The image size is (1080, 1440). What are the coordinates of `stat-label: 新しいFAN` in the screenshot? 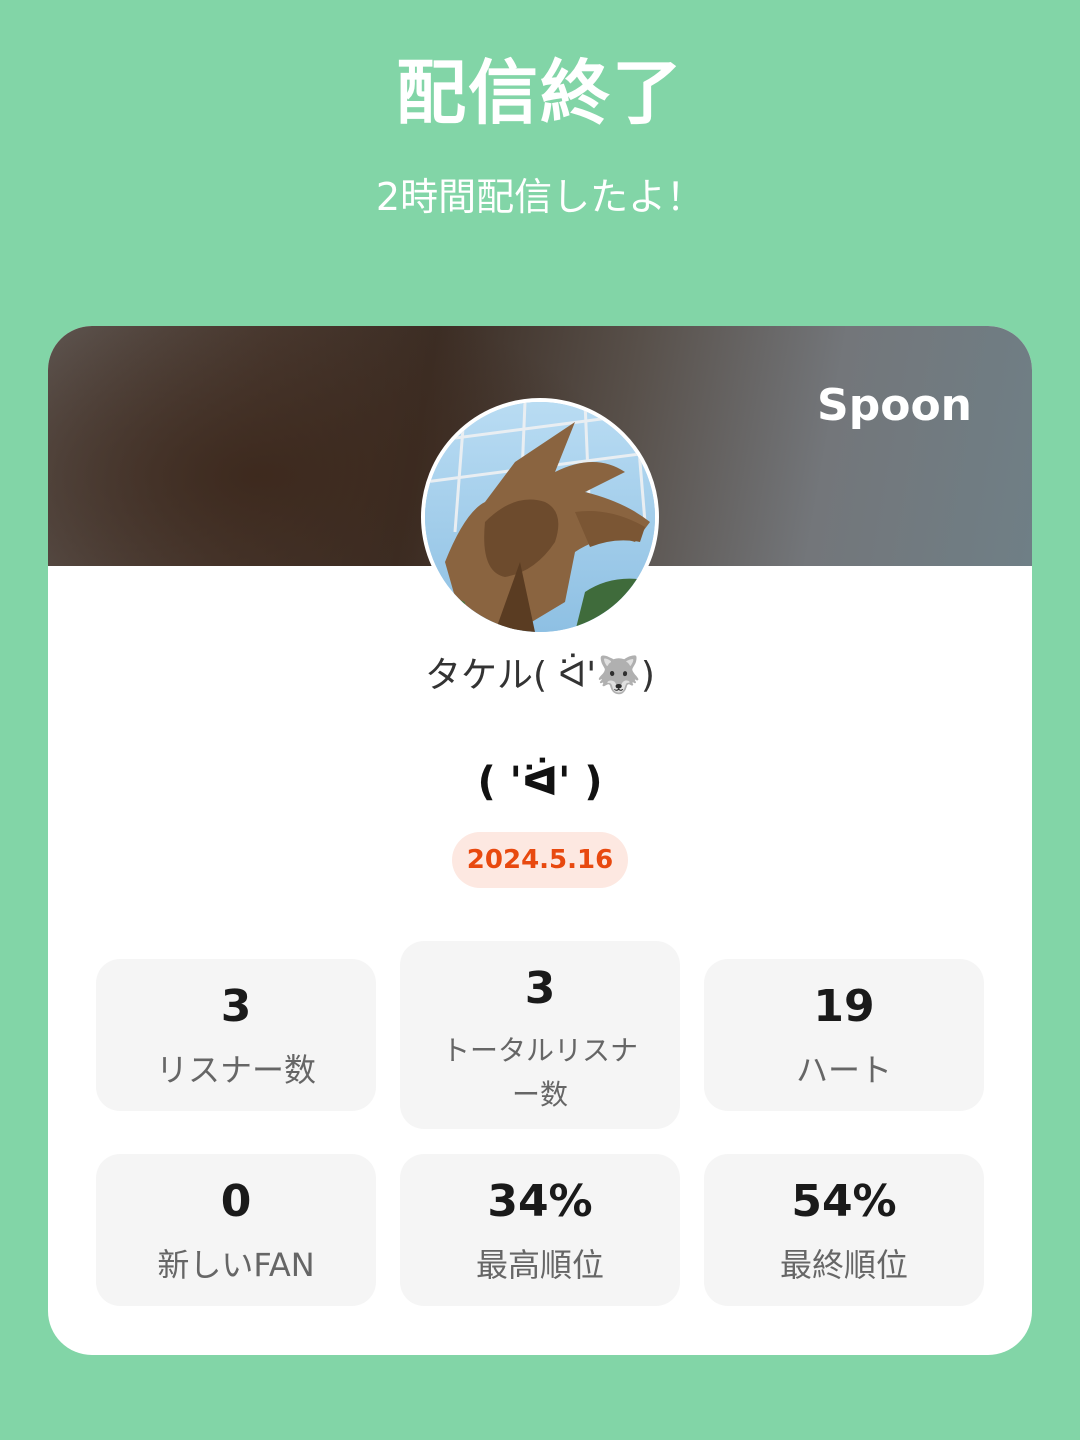 It's located at (236, 1265).